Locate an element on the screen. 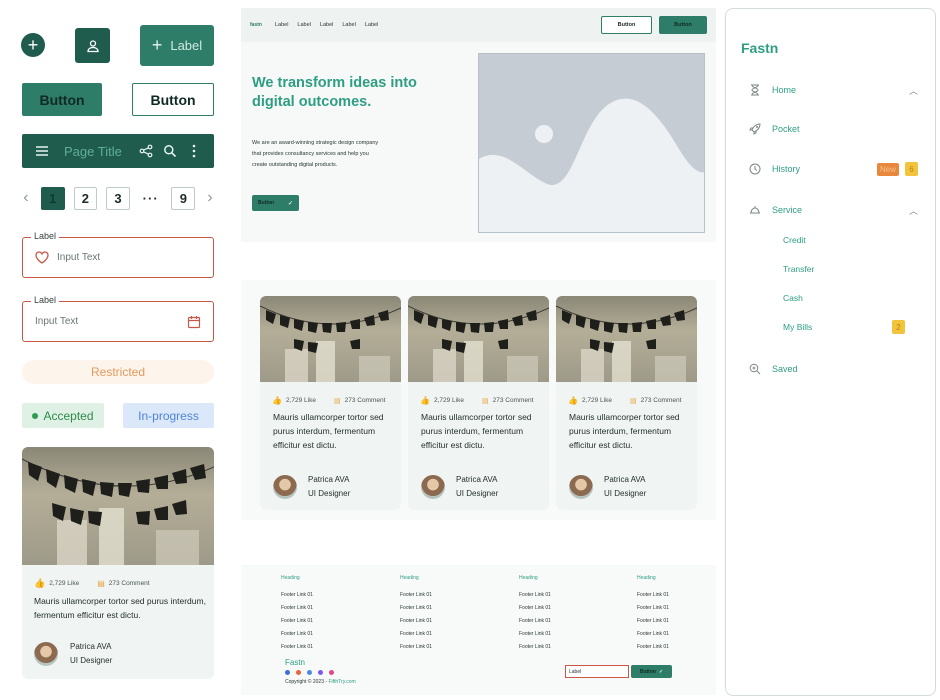 Image resolution: width=940 pixels, height=700 pixels. footer-button: Button ✓ is located at coordinates (651, 671).